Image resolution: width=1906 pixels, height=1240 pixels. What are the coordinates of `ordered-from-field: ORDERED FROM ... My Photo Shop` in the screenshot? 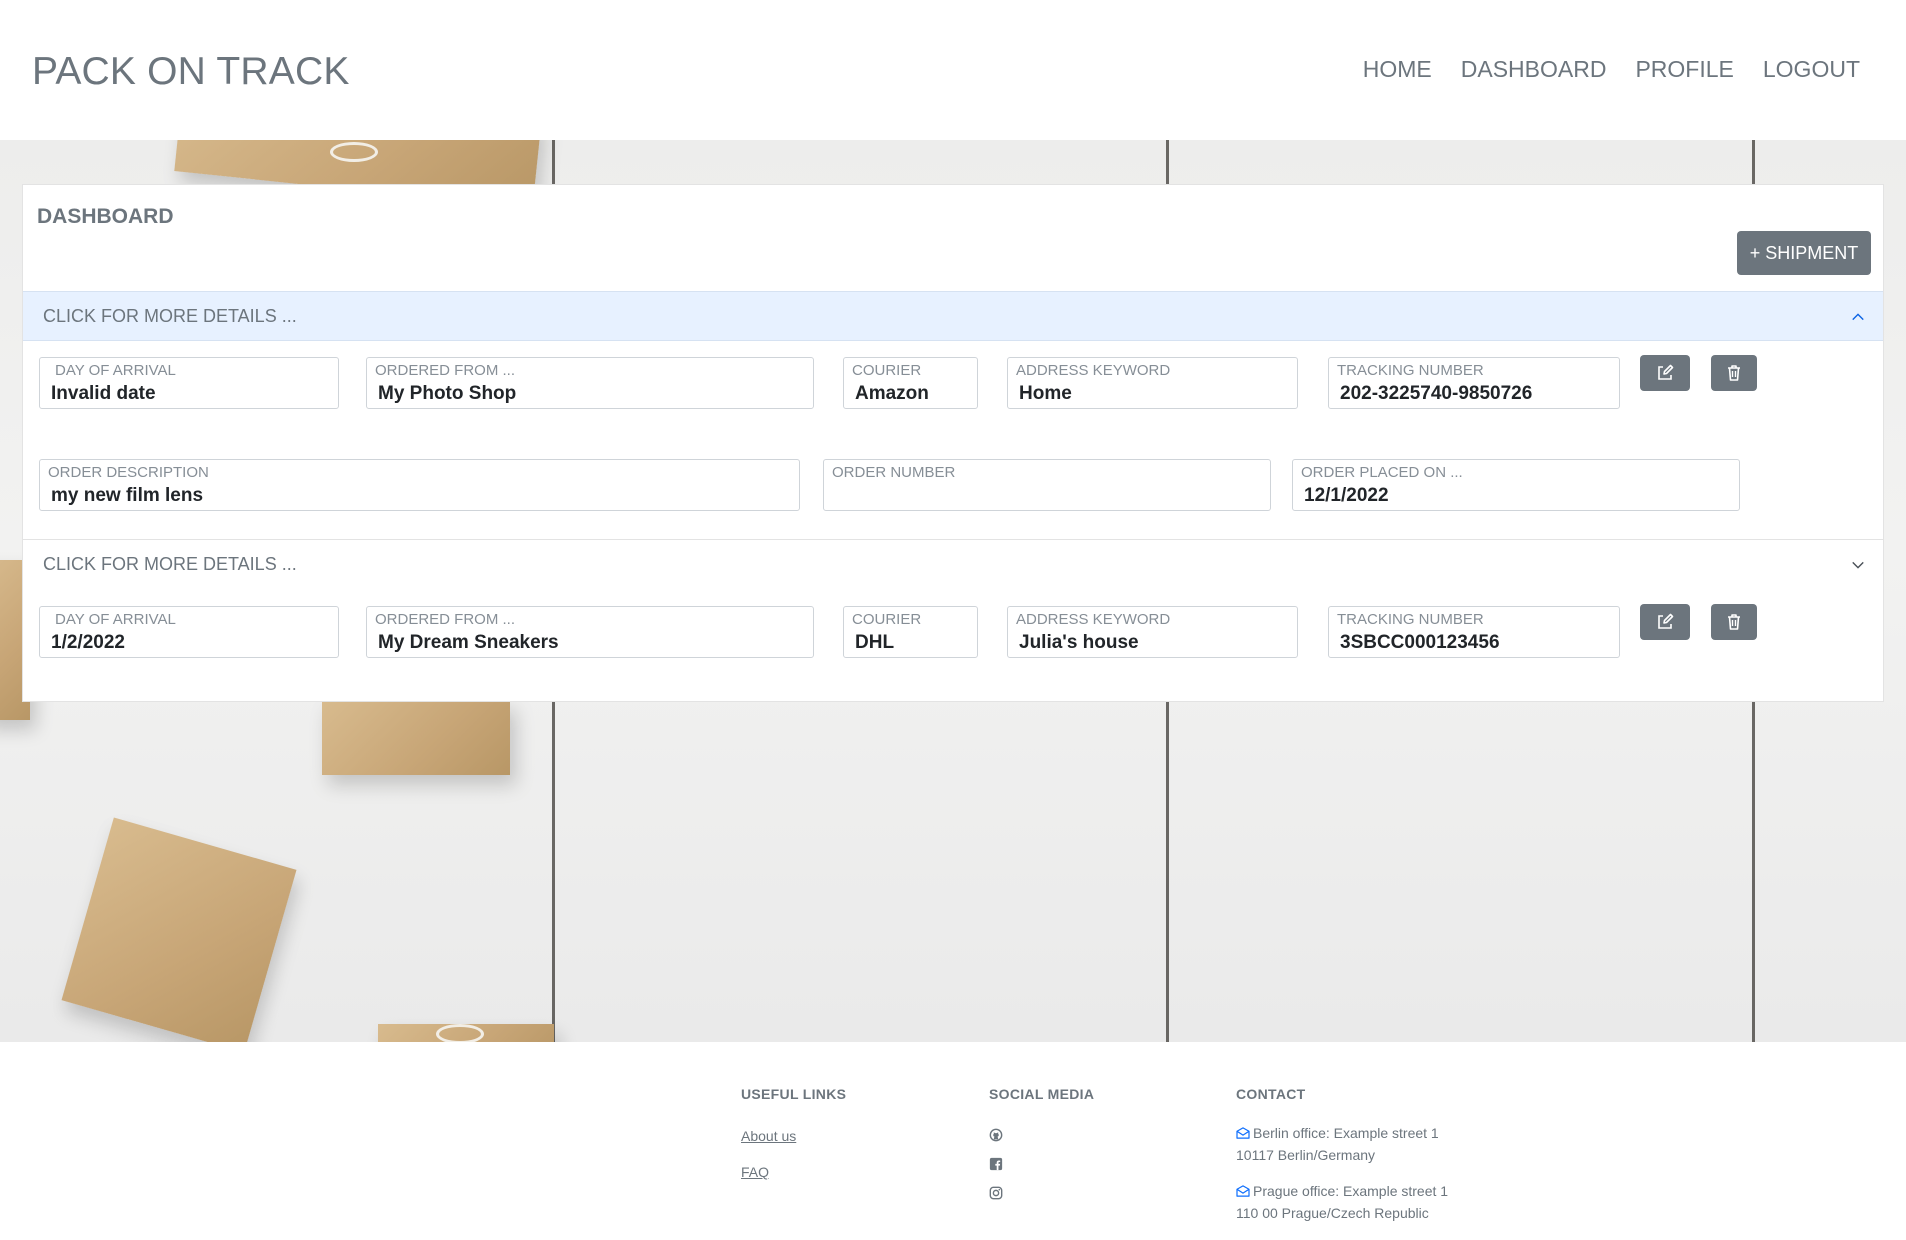 It's located at (590, 383).